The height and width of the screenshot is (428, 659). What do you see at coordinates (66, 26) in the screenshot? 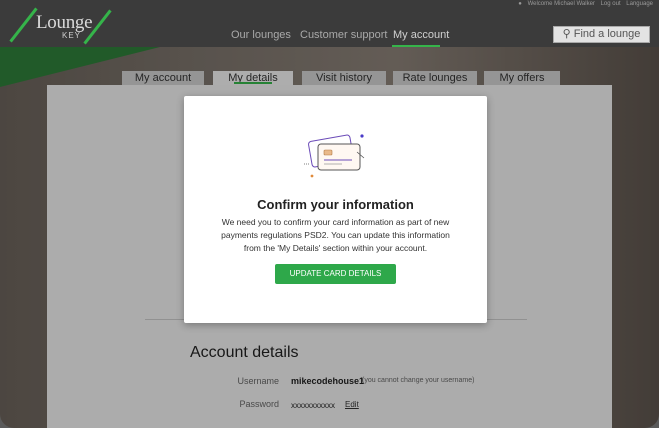
I see `loungekey-logo: Lounge KEY` at bounding box center [66, 26].